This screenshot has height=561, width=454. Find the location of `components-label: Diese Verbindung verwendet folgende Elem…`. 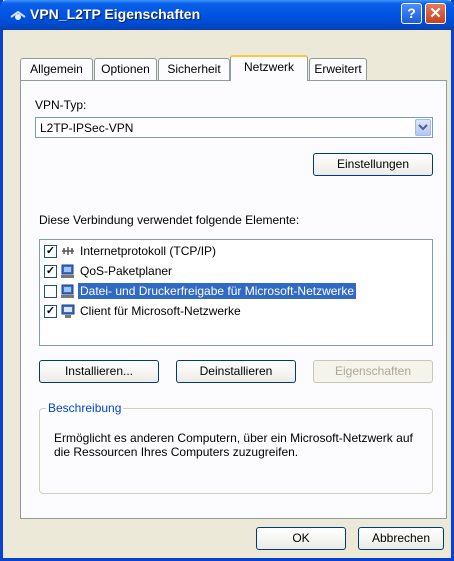

components-label: Diese Verbindung verwendet folgende Elem… is located at coordinates (169, 220).